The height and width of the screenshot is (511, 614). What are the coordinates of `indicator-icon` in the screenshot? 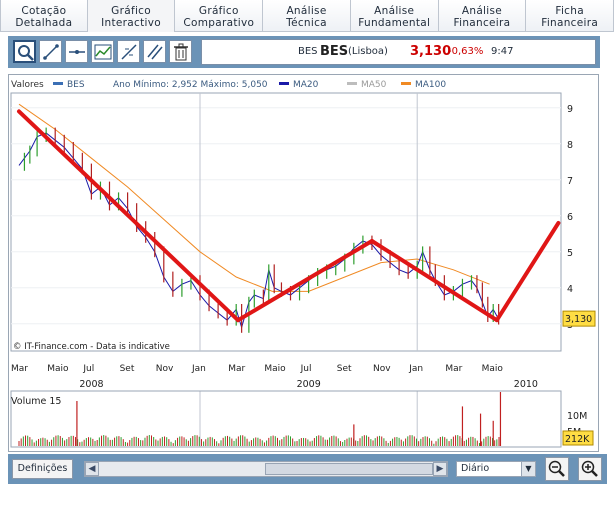 It's located at (103, 52).